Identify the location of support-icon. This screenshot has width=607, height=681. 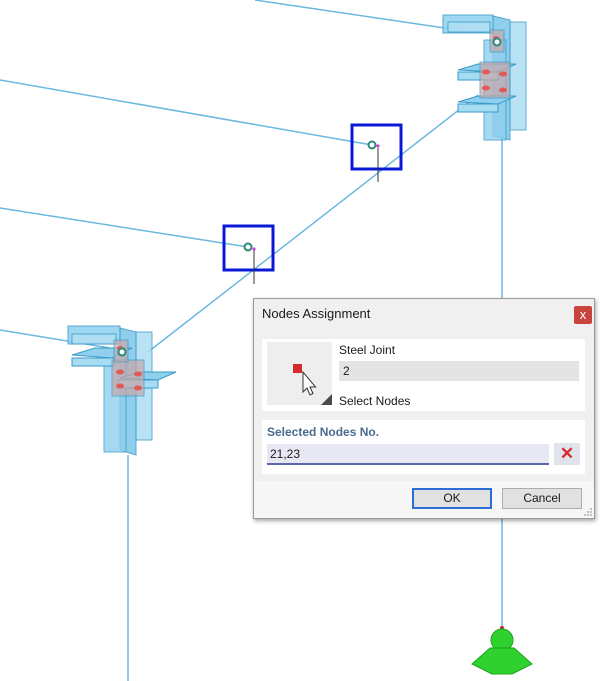
(502, 650).